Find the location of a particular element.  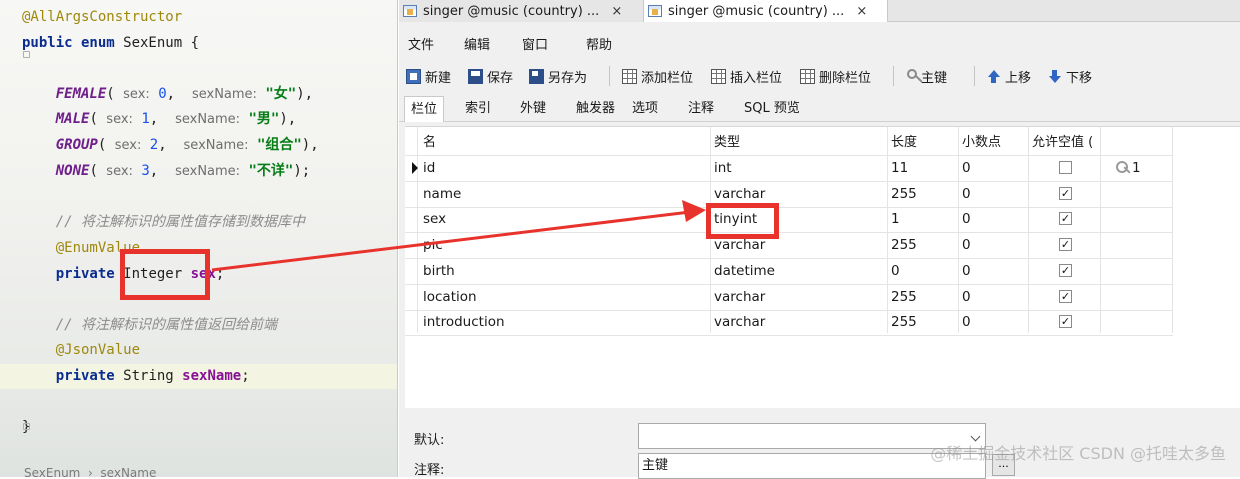

field-name-cell: pic is located at coordinates (433, 245).